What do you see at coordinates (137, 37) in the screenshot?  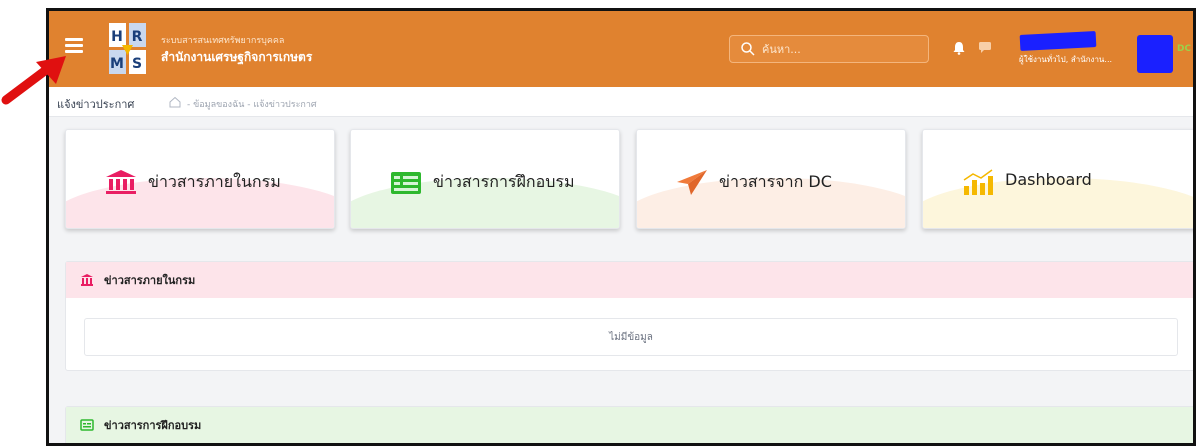 I see `svg-text: R` at bounding box center [137, 37].